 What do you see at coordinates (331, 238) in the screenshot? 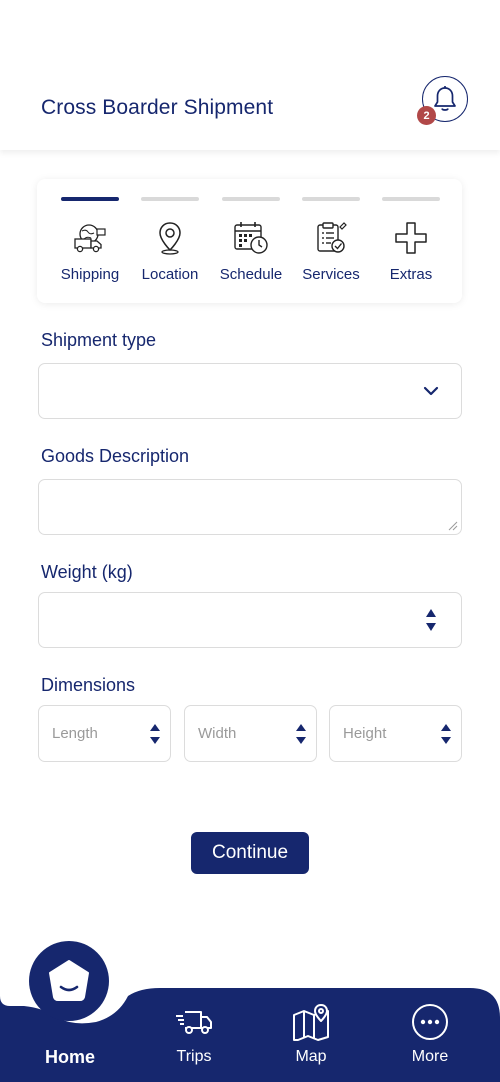
I see `clipboard-check-icon` at bounding box center [331, 238].